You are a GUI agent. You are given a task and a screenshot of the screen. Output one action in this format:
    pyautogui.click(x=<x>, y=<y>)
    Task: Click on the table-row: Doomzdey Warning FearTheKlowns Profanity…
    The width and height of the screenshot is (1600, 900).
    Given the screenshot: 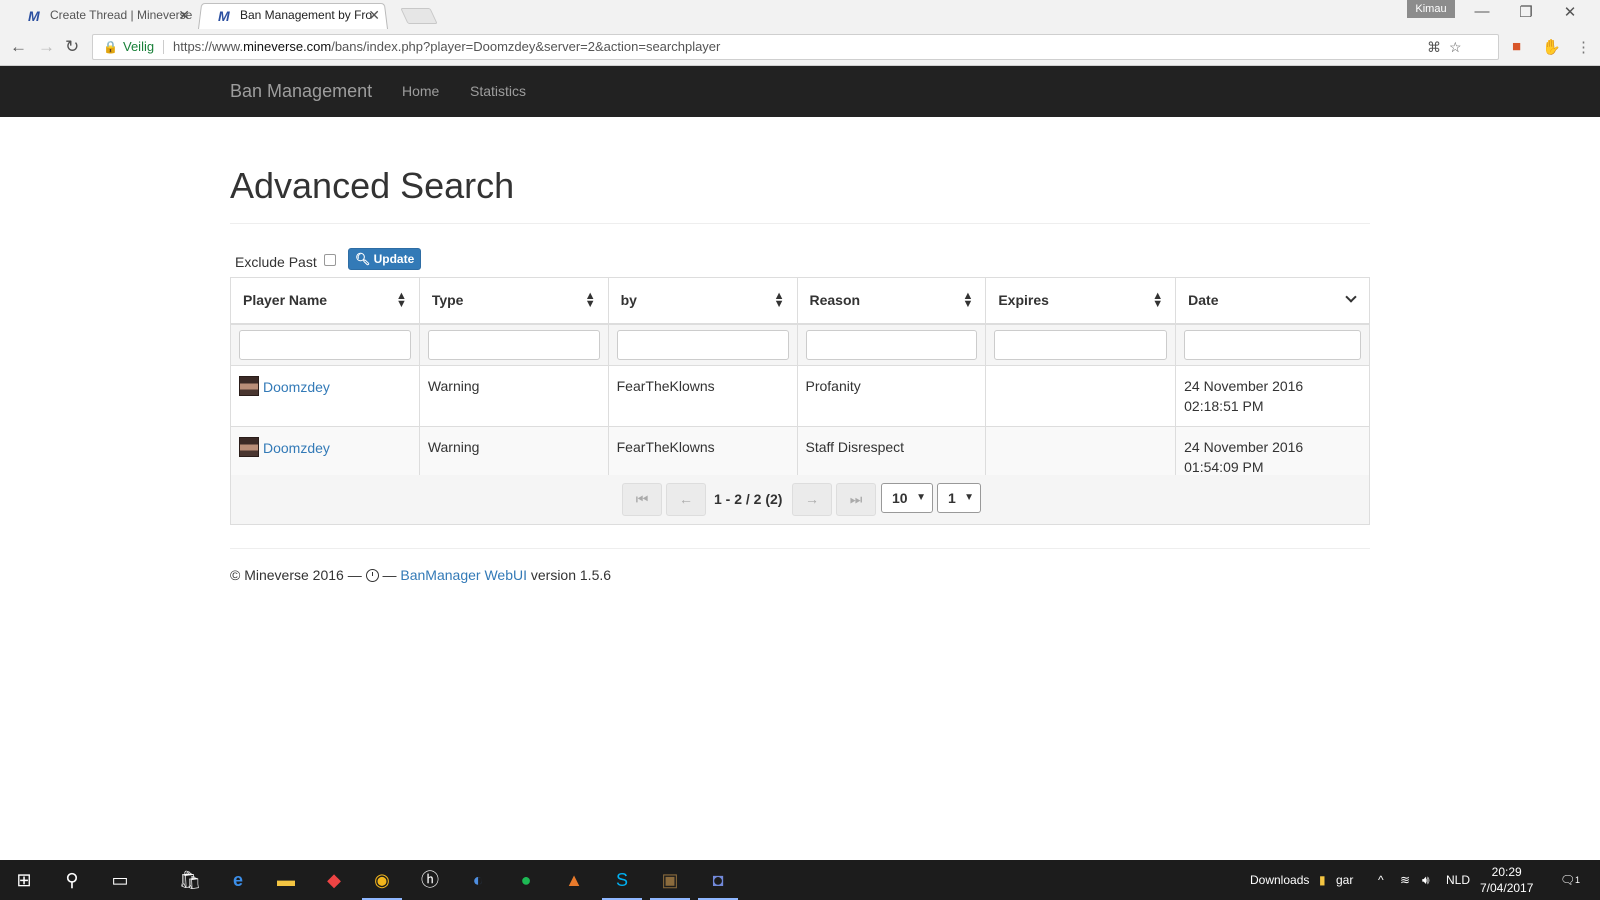 What is the action you would take?
    pyautogui.click(x=800, y=395)
    